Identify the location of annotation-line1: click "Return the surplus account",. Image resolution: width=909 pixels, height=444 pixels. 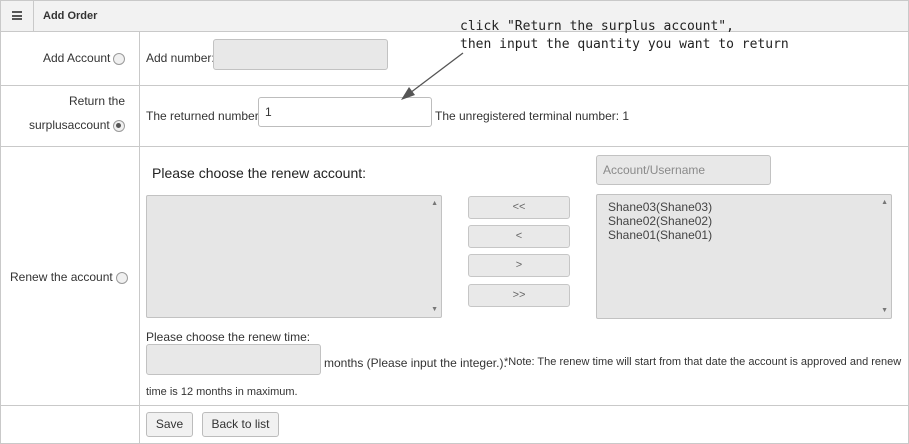
(597, 26).